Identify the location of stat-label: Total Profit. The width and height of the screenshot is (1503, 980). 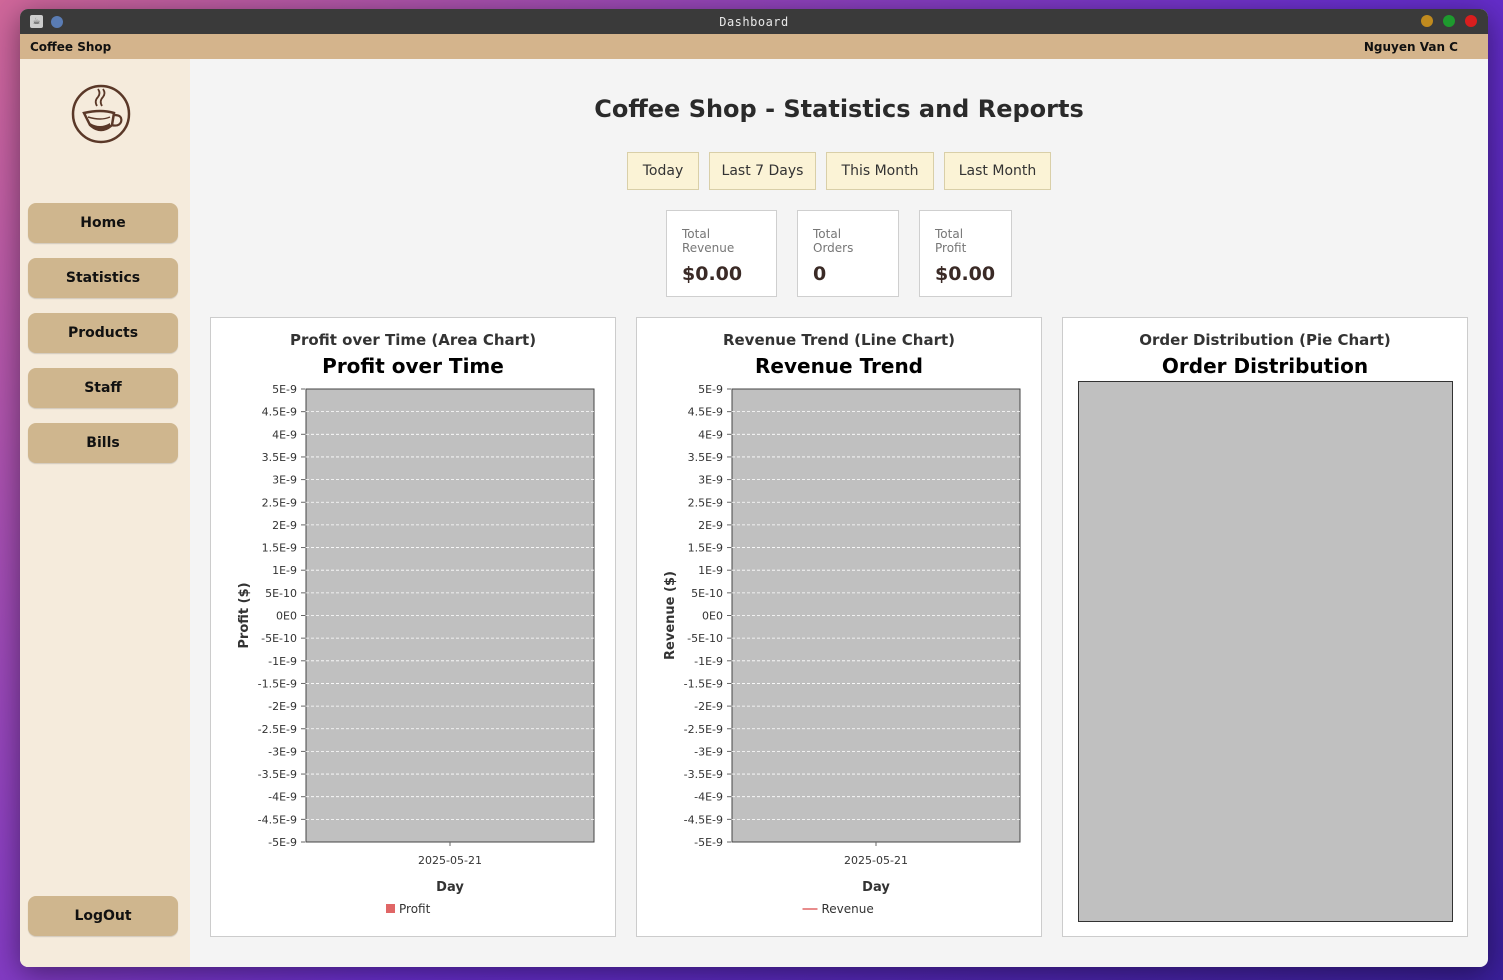
(951, 241).